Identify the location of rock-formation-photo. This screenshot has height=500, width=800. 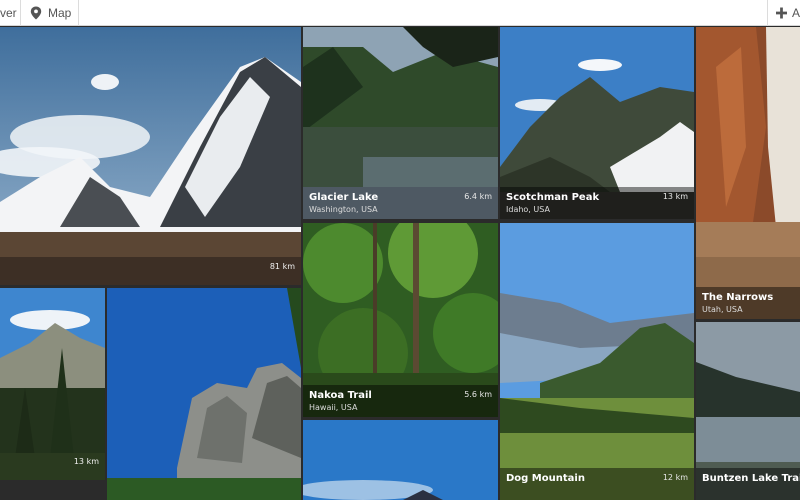
(204, 394).